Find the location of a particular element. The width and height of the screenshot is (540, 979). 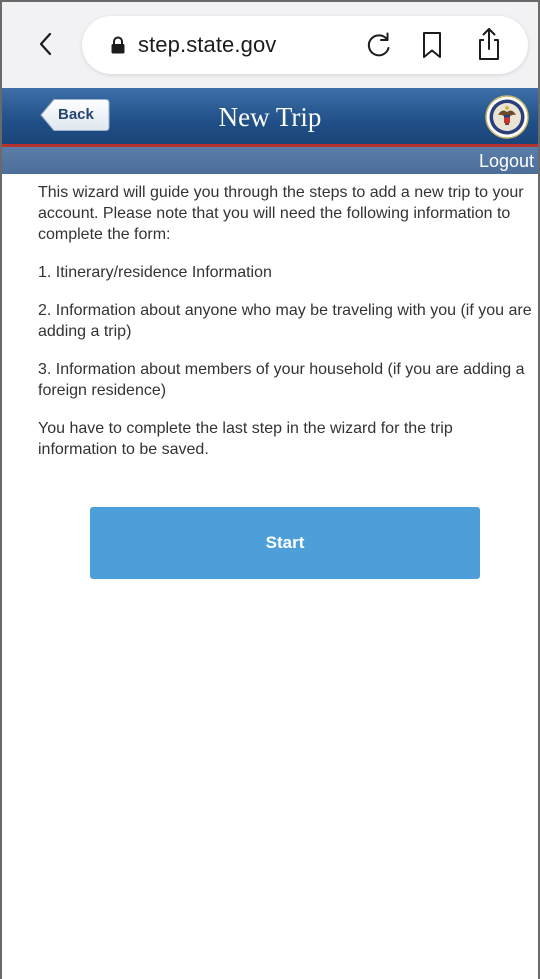

browser-toolbar: step.state.gov is located at coordinates (270, 45).